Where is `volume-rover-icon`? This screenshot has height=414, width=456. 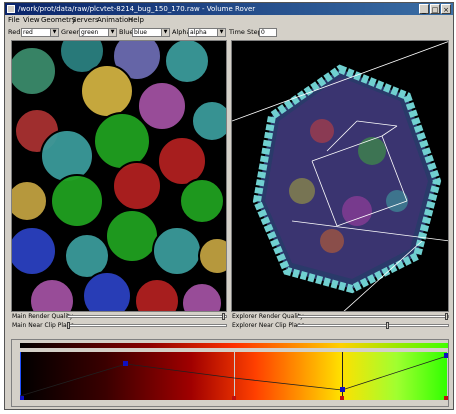 volume-rover-icon is located at coordinates (11, 9).